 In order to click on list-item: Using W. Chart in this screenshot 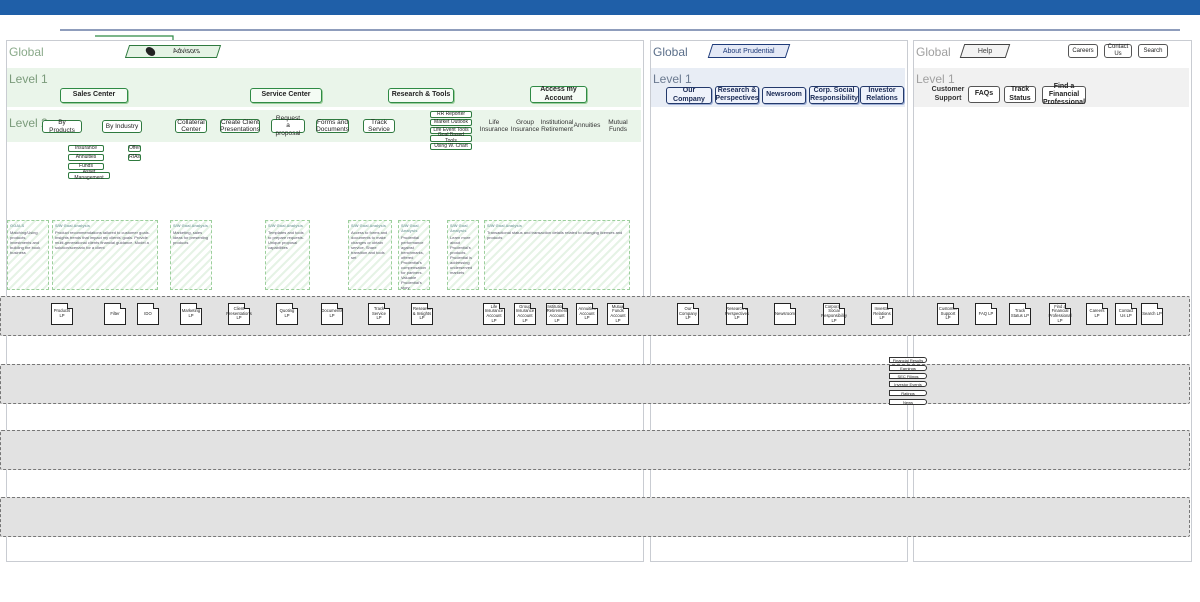, I will do `click(451, 146)`.